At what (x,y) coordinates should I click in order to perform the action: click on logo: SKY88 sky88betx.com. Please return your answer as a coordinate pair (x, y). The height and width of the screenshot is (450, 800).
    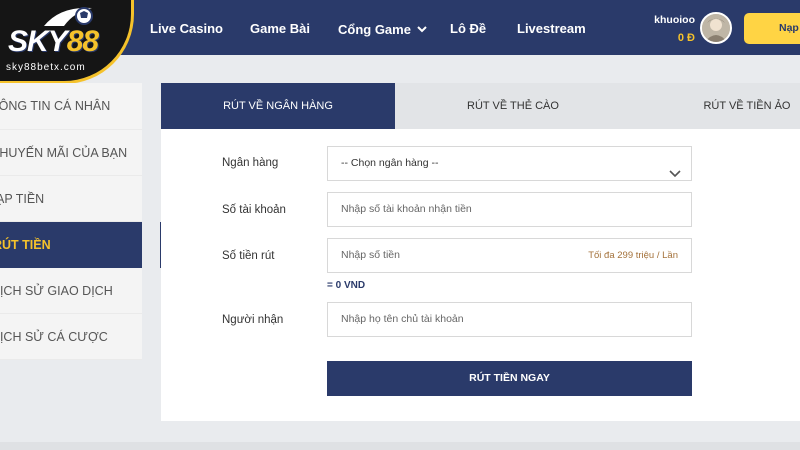
    Looking at the image, I should click on (67, 42).